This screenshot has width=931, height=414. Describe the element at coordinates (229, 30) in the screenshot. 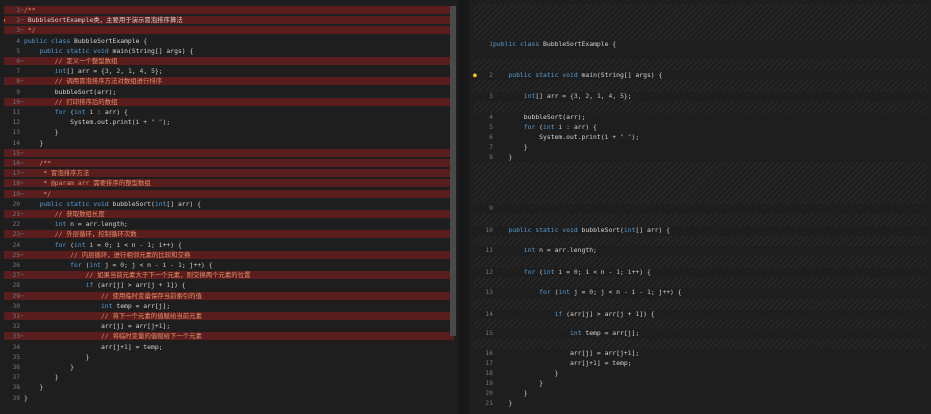

I see `code-line: 3− */` at that location.